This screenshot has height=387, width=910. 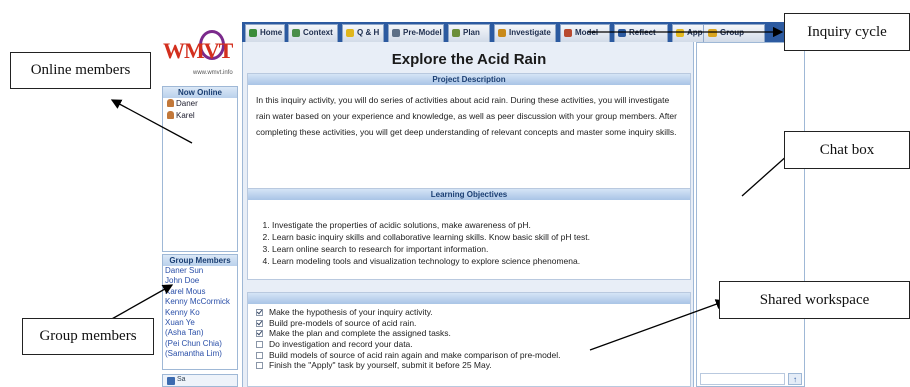 What do you see at coordinates (341, 344) in the screenshot?
I see `task-text: Do investigation and record your data.` at bounding box center [341, 344].